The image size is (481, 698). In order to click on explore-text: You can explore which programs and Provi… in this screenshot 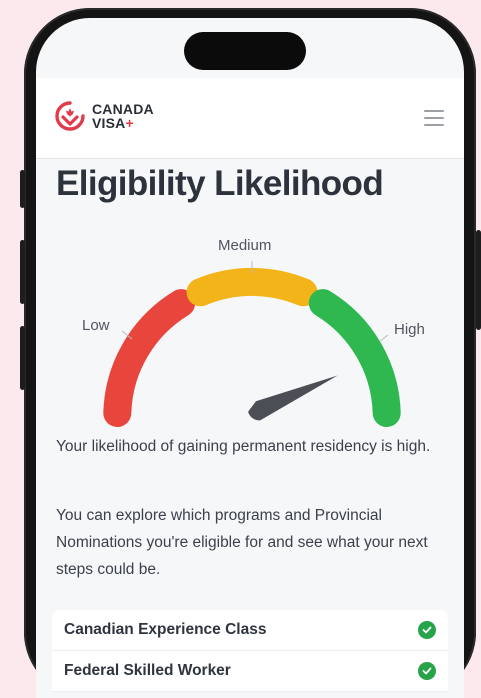, I will do `click(242, 542)`.